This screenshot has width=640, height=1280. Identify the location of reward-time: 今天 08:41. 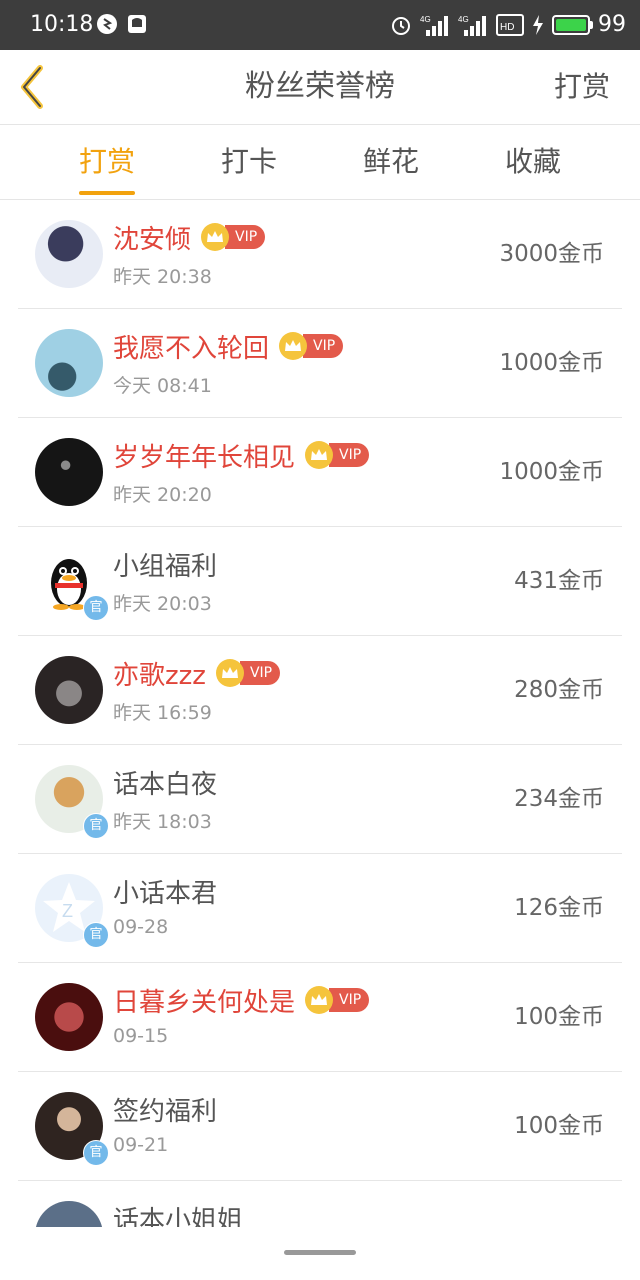
(162, 386).